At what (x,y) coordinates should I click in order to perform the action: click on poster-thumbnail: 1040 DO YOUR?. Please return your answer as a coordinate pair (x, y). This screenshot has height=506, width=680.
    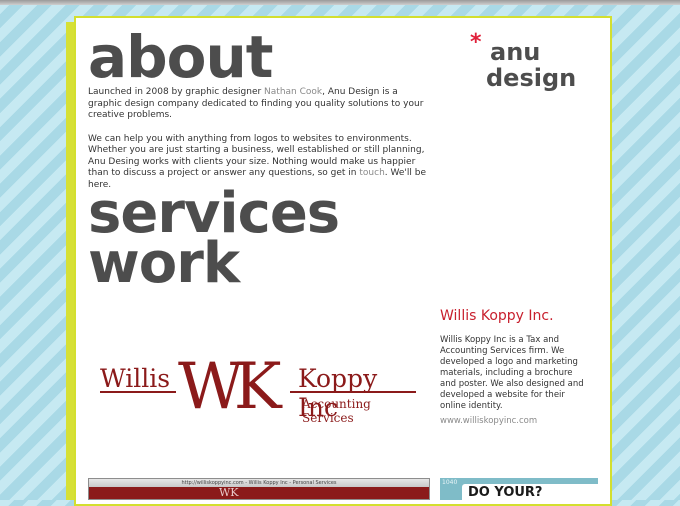
    Looking at the image, I should click on (519, 489).